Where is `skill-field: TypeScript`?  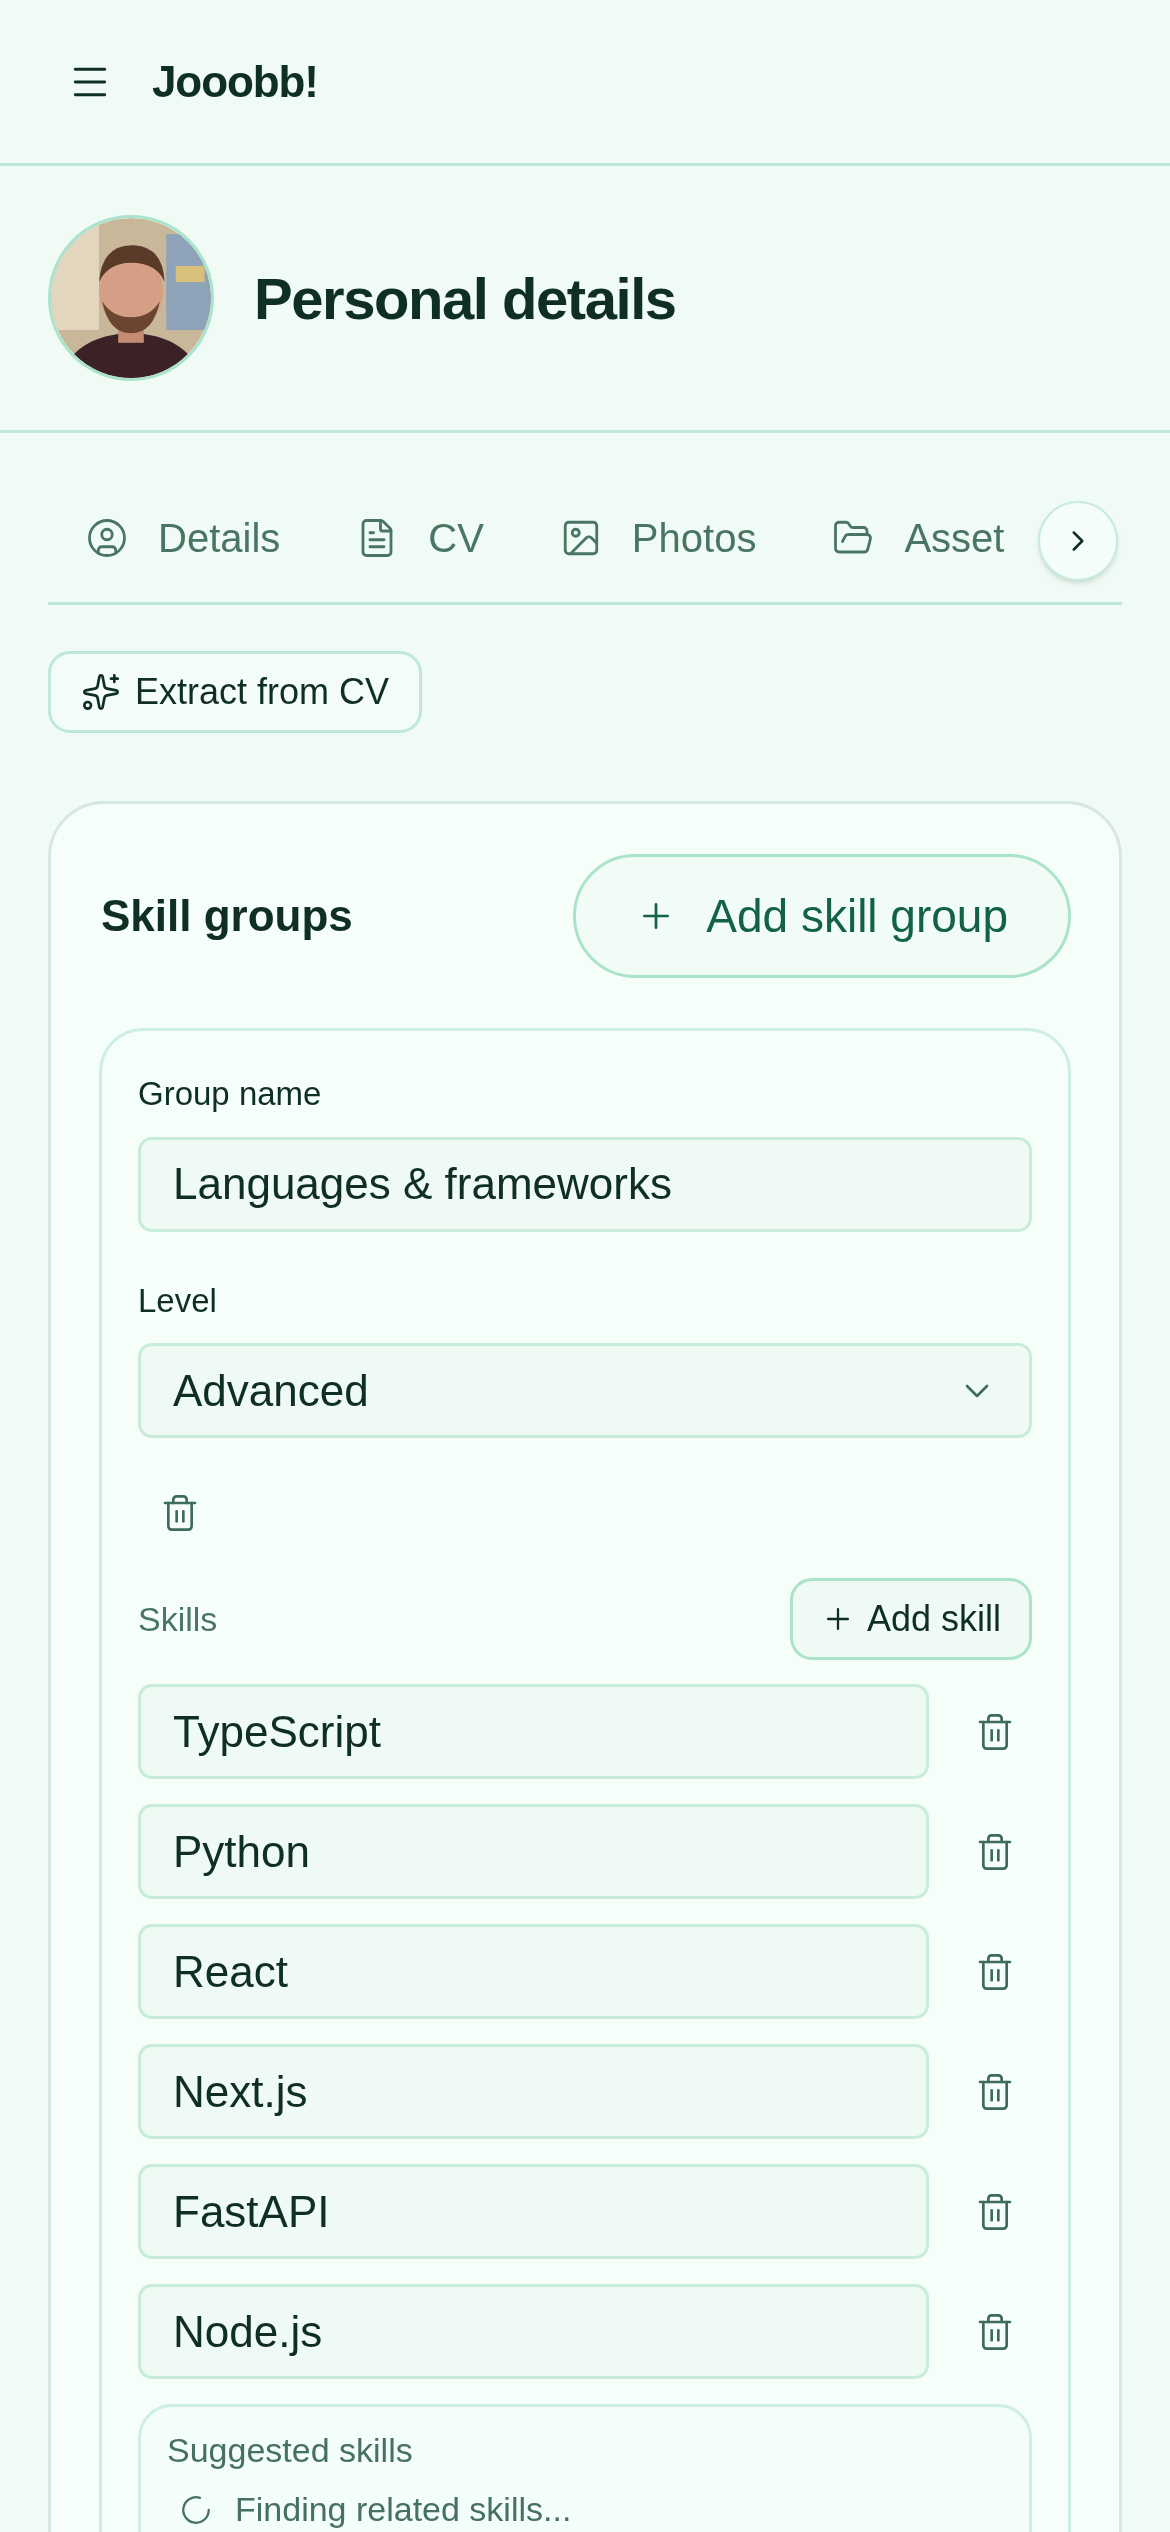
skill-field: TypeScript is located at coordinates (533, 1731).